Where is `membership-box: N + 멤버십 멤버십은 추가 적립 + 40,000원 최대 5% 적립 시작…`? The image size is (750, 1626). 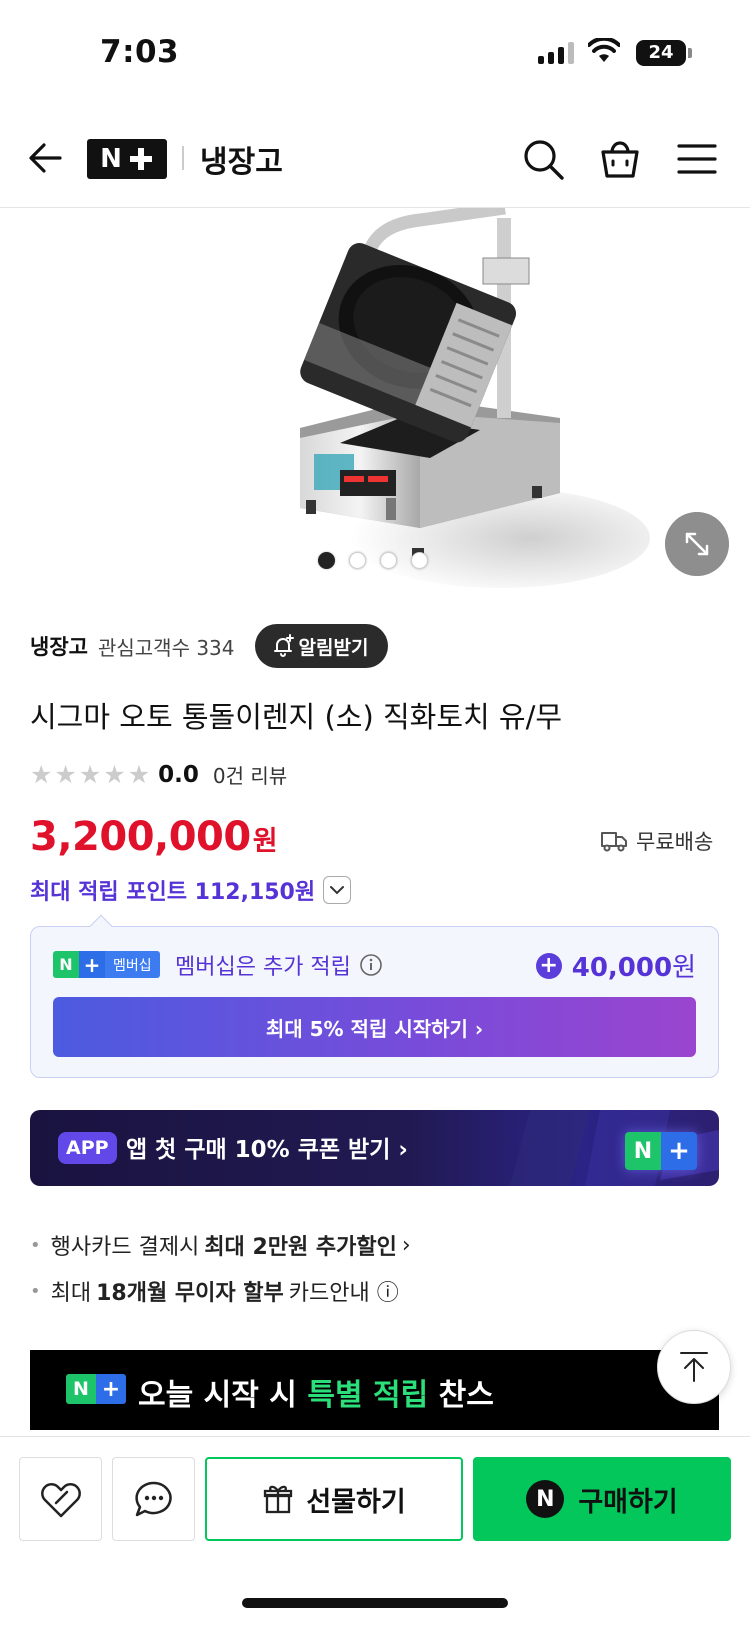 membership-box: N + 멤버십 멤버십은 추가 적립 + 40,000원 최대 5% 적립 시작… is located at coordinates (374, 996).